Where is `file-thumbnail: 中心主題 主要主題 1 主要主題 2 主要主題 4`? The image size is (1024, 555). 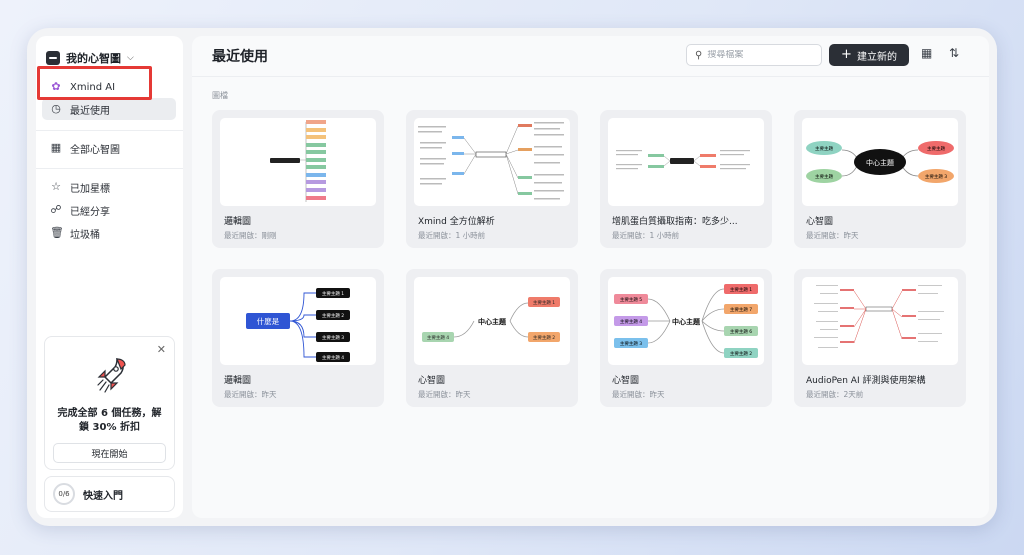
file-thumbnail: 中心主題 主要主題 1 主要主題 2 主要主題 4 is located at coordinates (492, 321).